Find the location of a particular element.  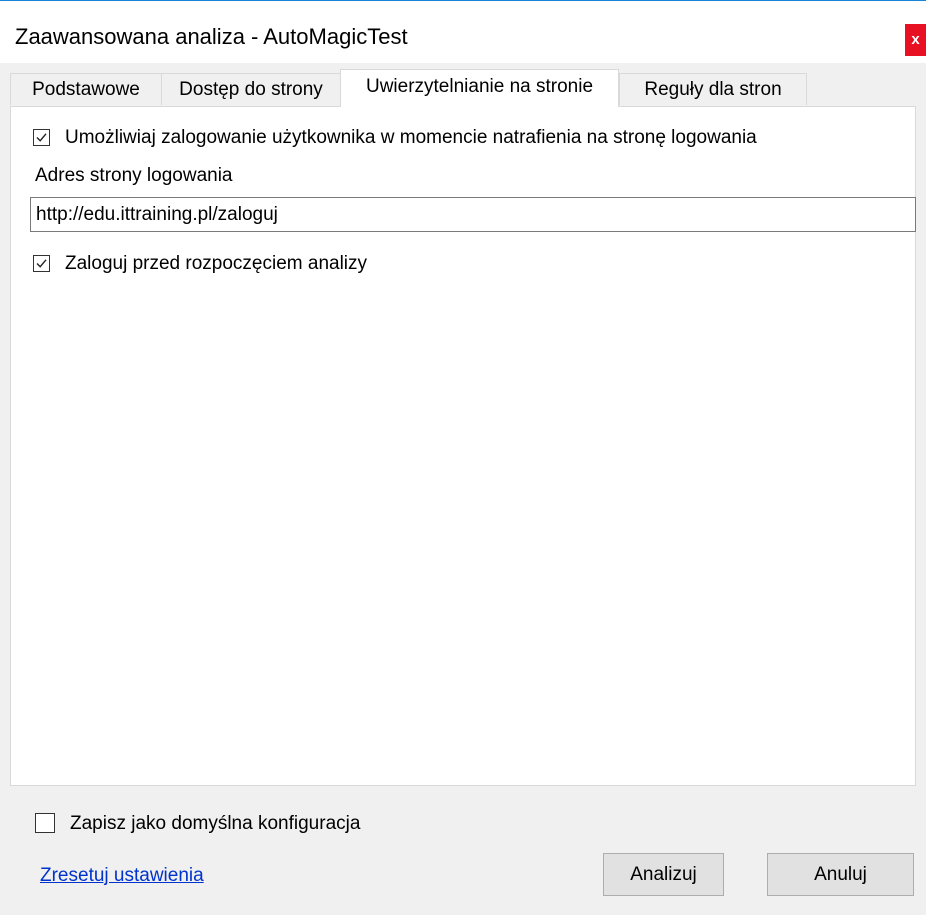

close-button: x is located at coordinates (915, 40).